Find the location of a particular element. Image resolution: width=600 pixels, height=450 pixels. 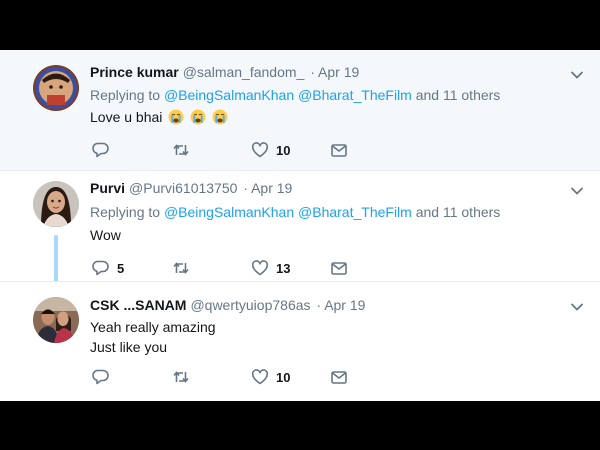

tweet-header: Purvi @Purvi61013750 · Apr 19 is located at coordinates (191, 188).